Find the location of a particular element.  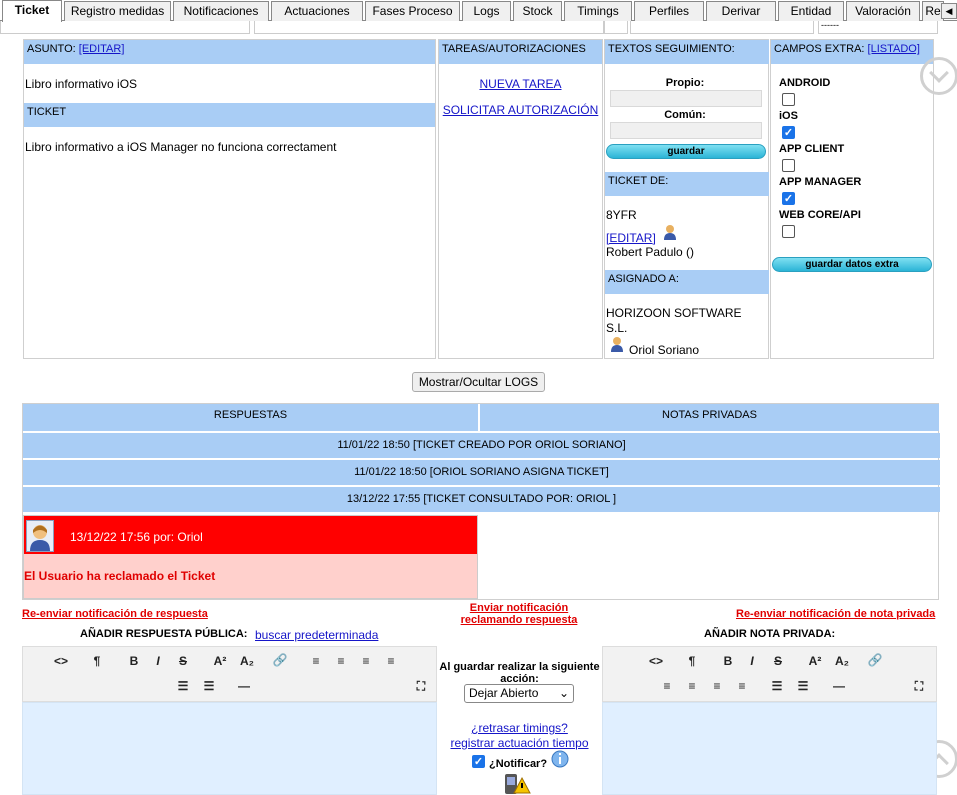

asignado-name: Oriol Soriano is located at coordinates (664, 350).